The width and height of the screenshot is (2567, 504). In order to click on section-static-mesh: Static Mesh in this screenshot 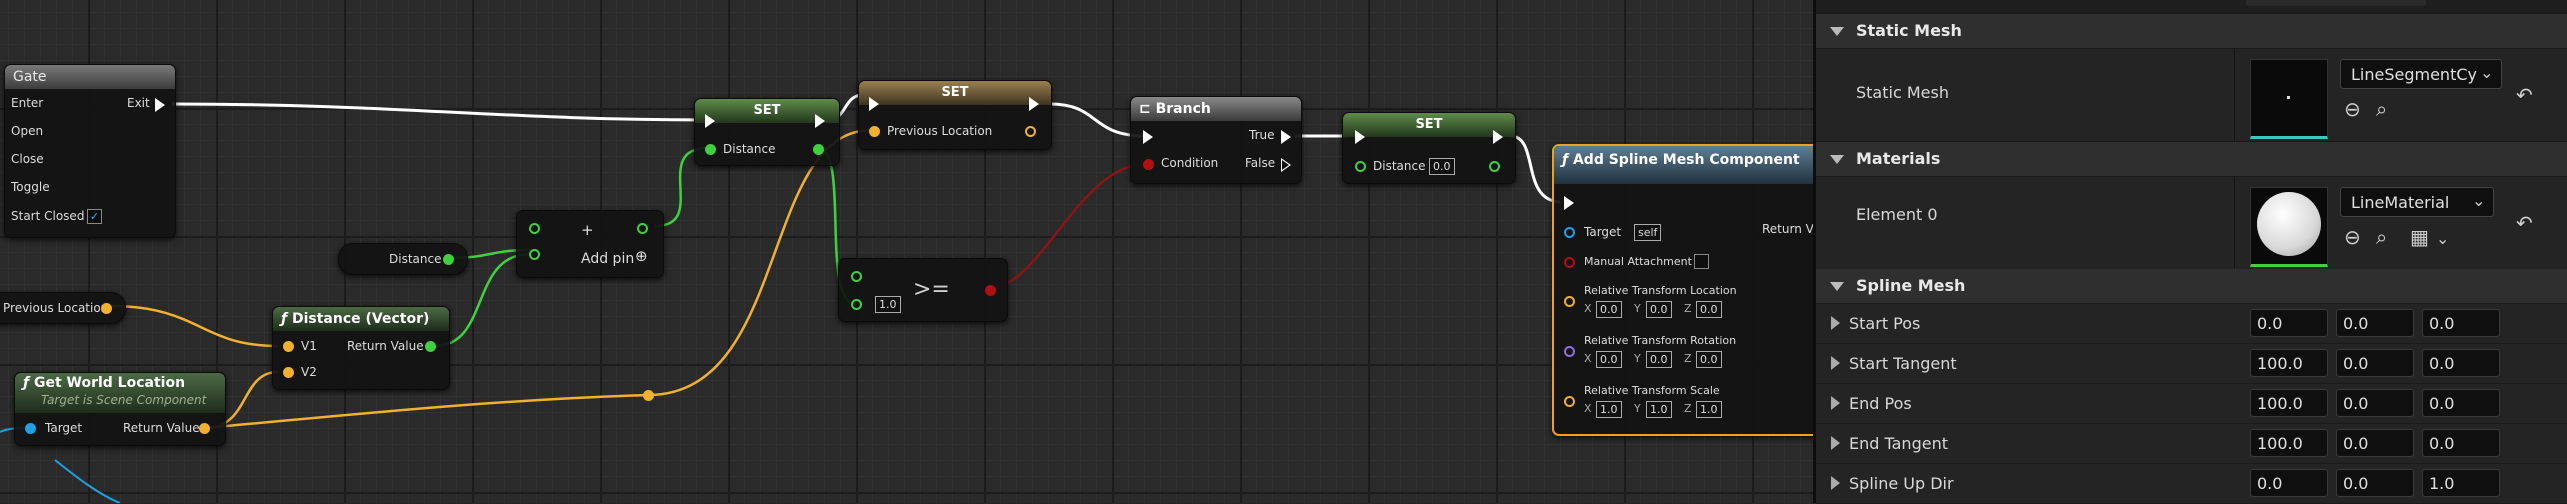, I will do `click(2191, 31)`.